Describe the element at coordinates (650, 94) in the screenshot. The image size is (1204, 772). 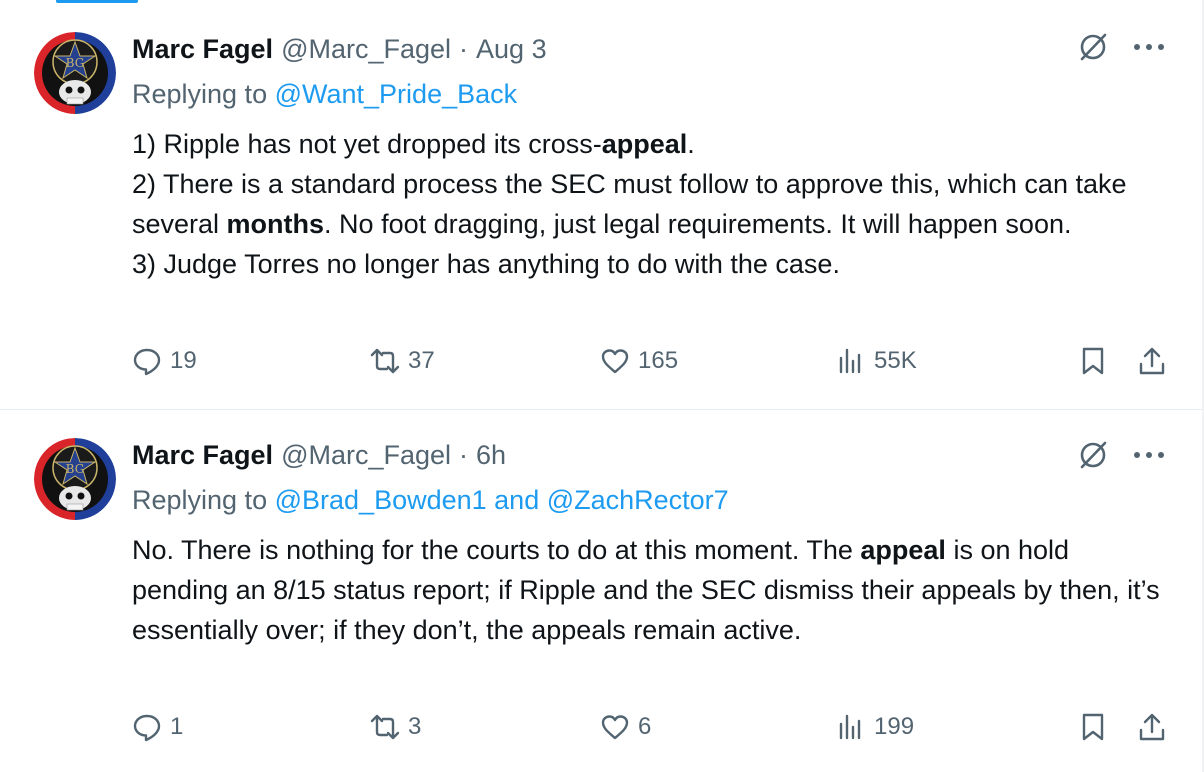
I see `replying-to: Replying to @Want_Pride_Back` at that location.